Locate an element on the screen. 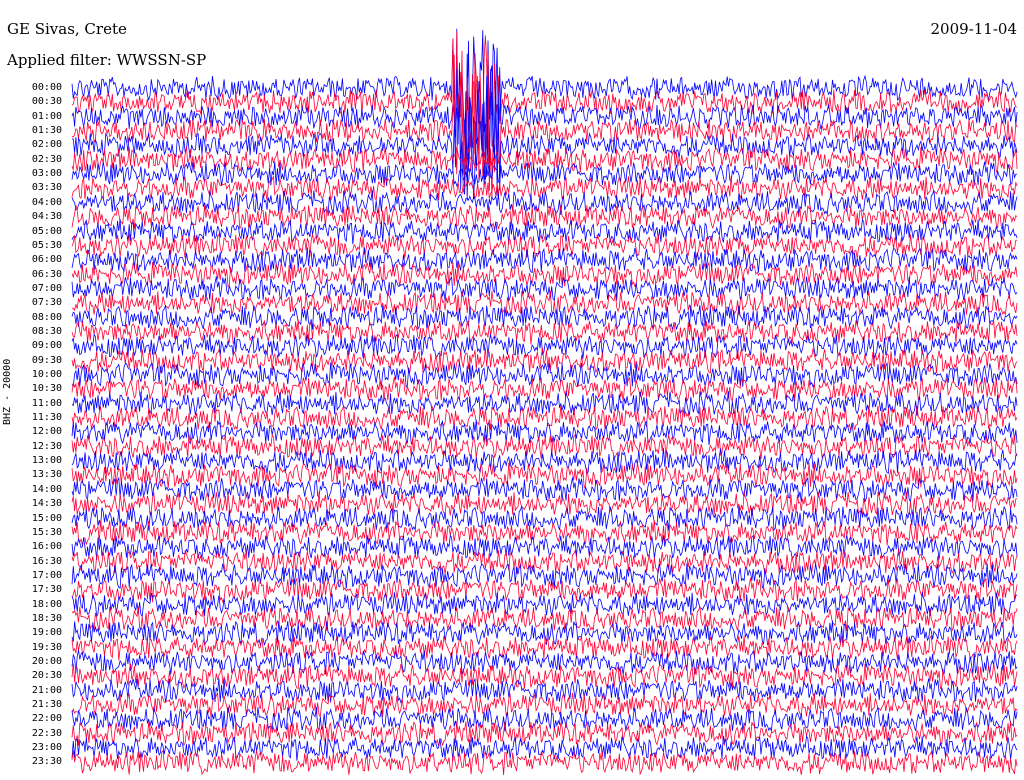 Image resolution: width=1024 pixels, height=780 pixels. row-label-2300: 23:00 is located at coordinates (46, 748).